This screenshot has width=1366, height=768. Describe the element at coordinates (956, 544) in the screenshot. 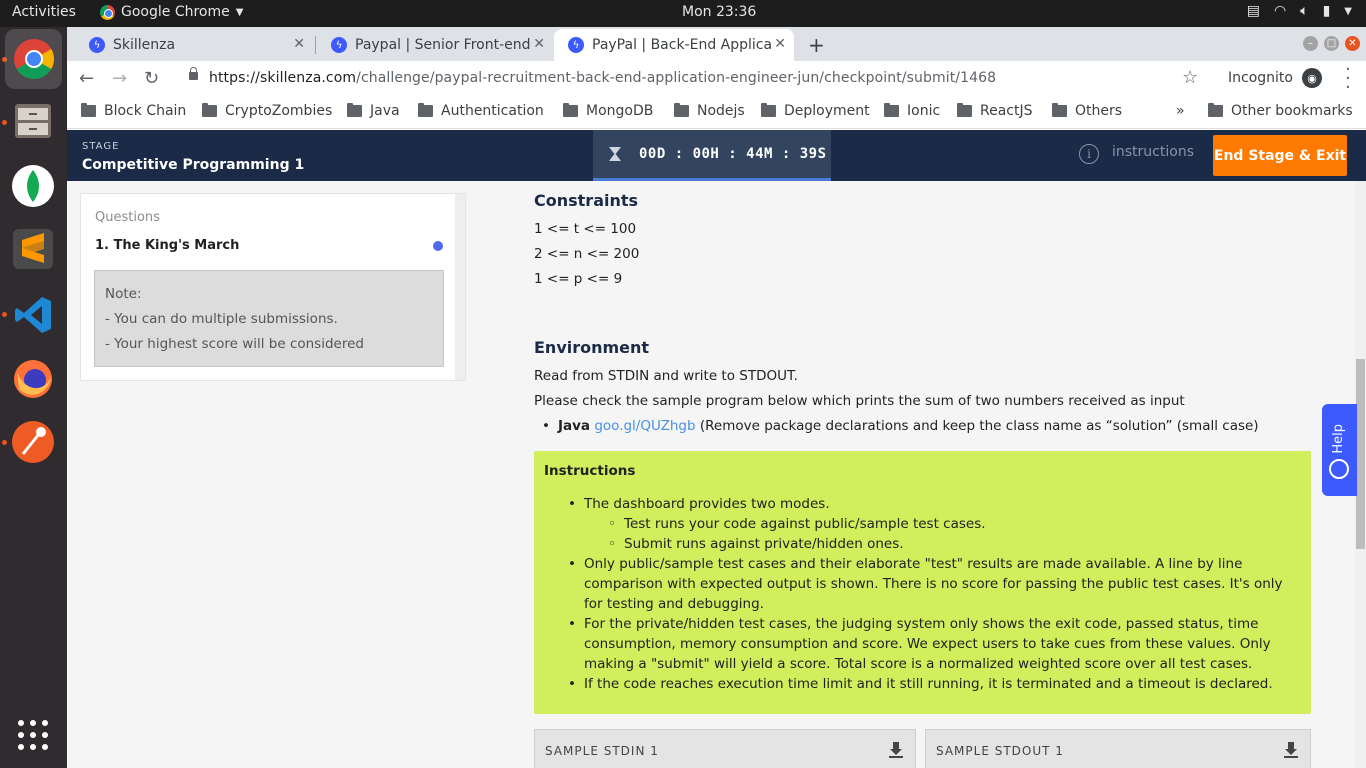

I see `instruction-subitem: Submit runs against private/hidden ones.` at that location.